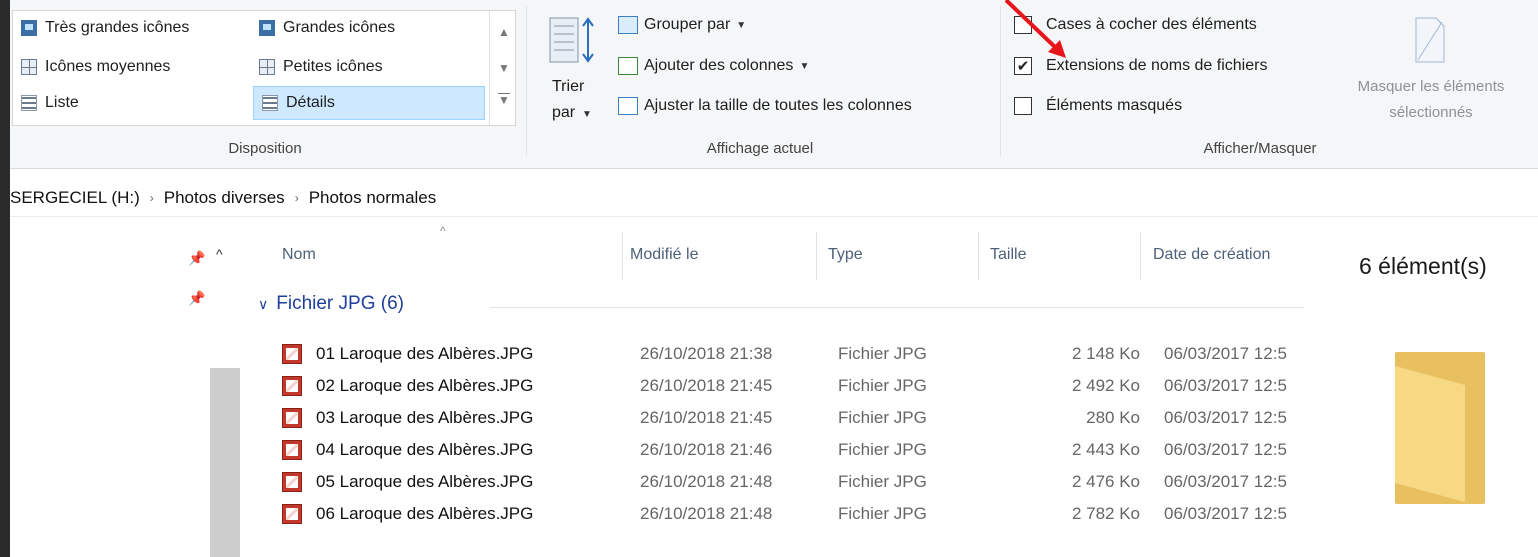 The height and width of the screenshot is (557, 1538). Describe the element at coordinates (1113, 417) in the screenshot. I see `file-size: 280 Ko` at that location.